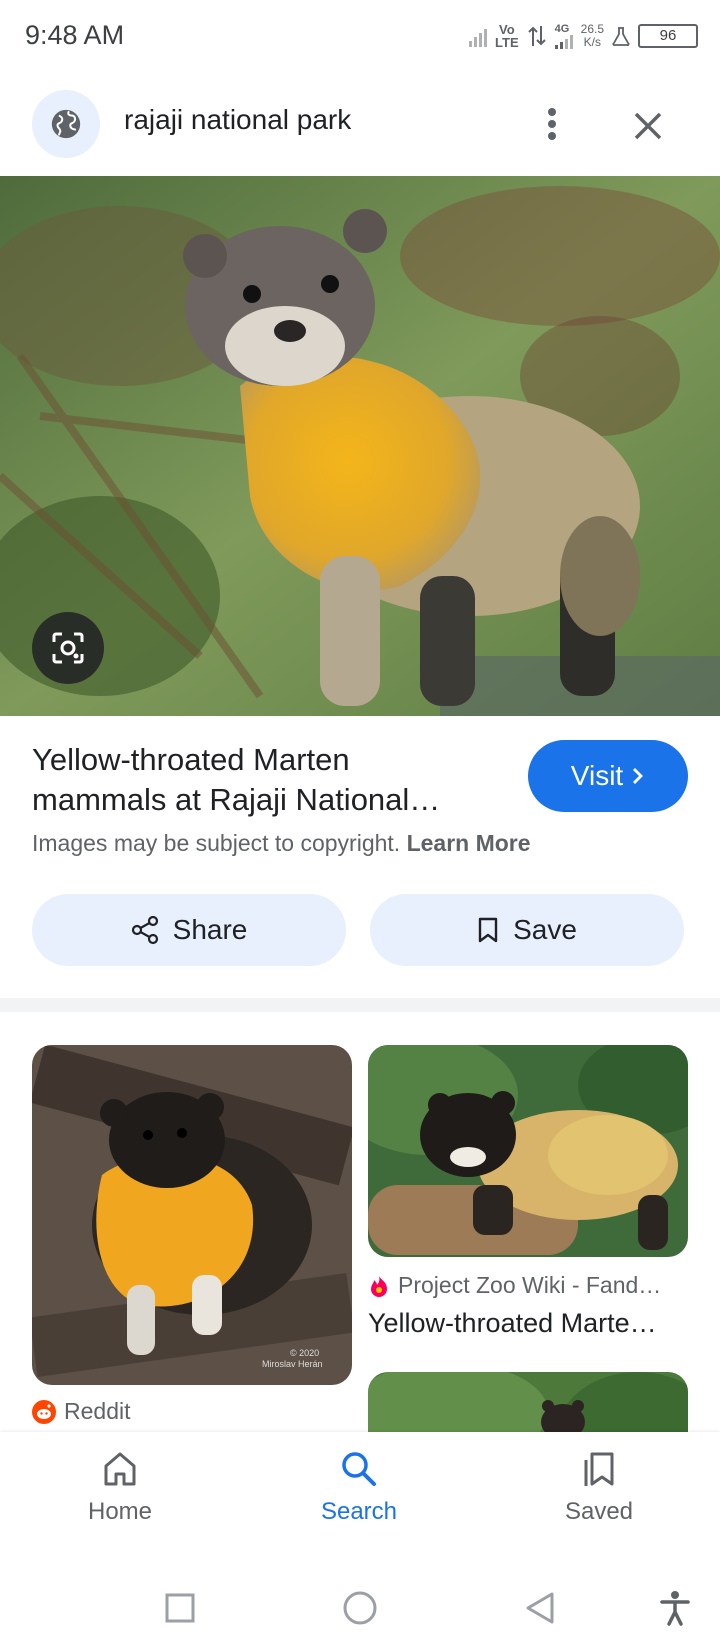  I want to click on status-time: 9:48 AM, so click(75, 35).